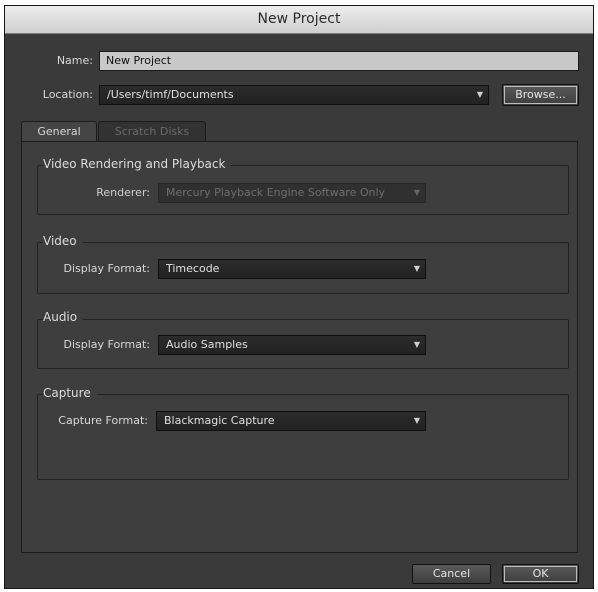 The image size is (598, 592). What do you see at coordinates (276, 192) in the screenshot?
I see `renderer-value: Mercury Playback Engine Software Only` at bounding box center [276, 192].